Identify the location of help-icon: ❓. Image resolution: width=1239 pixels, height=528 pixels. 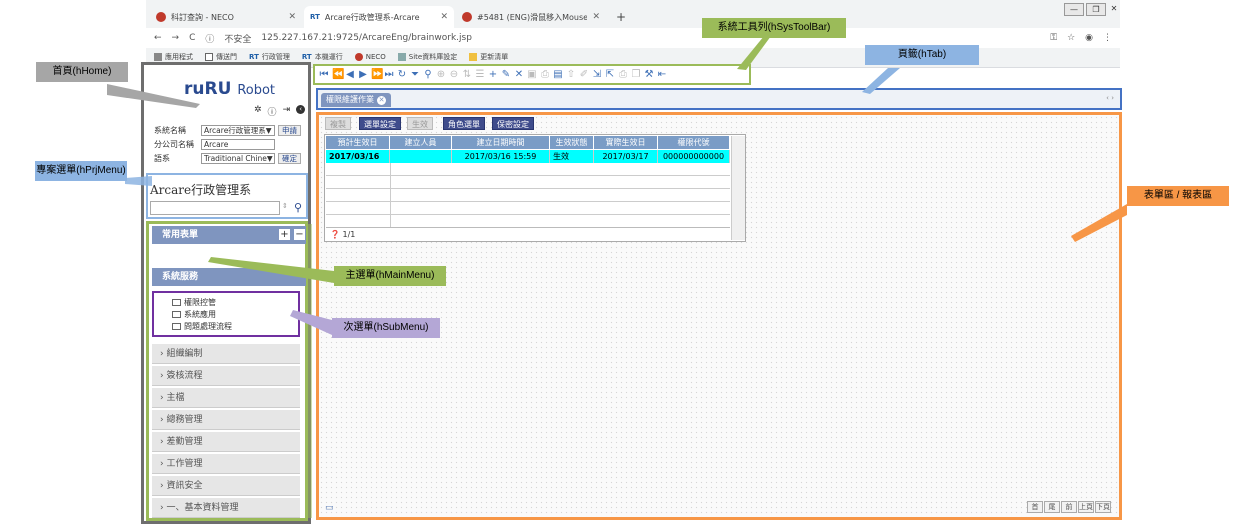
(335, 234).